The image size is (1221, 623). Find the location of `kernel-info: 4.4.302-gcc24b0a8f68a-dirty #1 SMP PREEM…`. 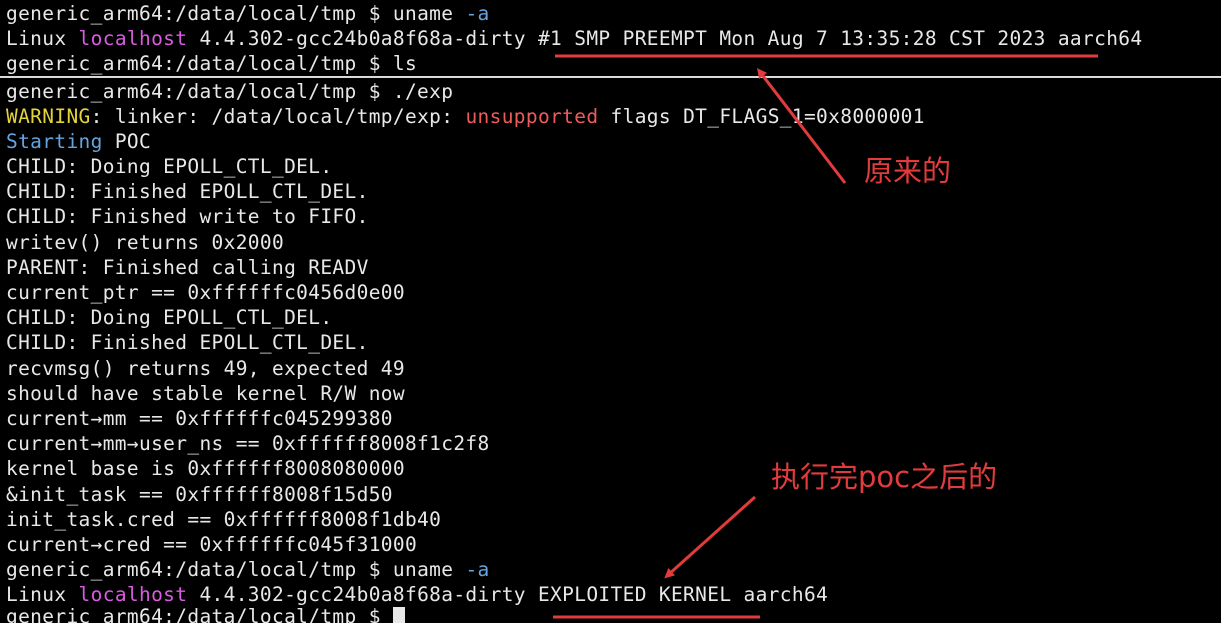

kernel-info: 4.4.302-gcc24b0a8f68a-dirty #1 SMP PREEM… is located at coordinates (665, 38).